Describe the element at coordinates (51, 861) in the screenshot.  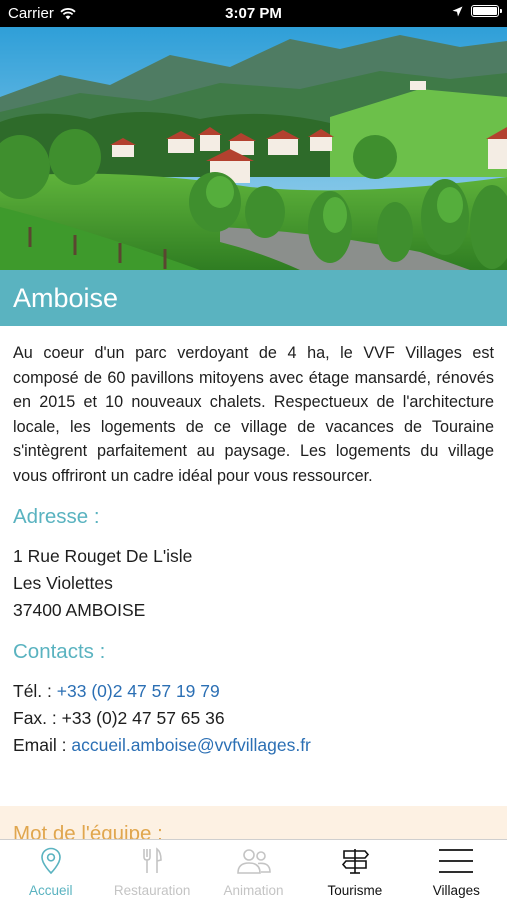
I see `location-pin-icon` at that location.